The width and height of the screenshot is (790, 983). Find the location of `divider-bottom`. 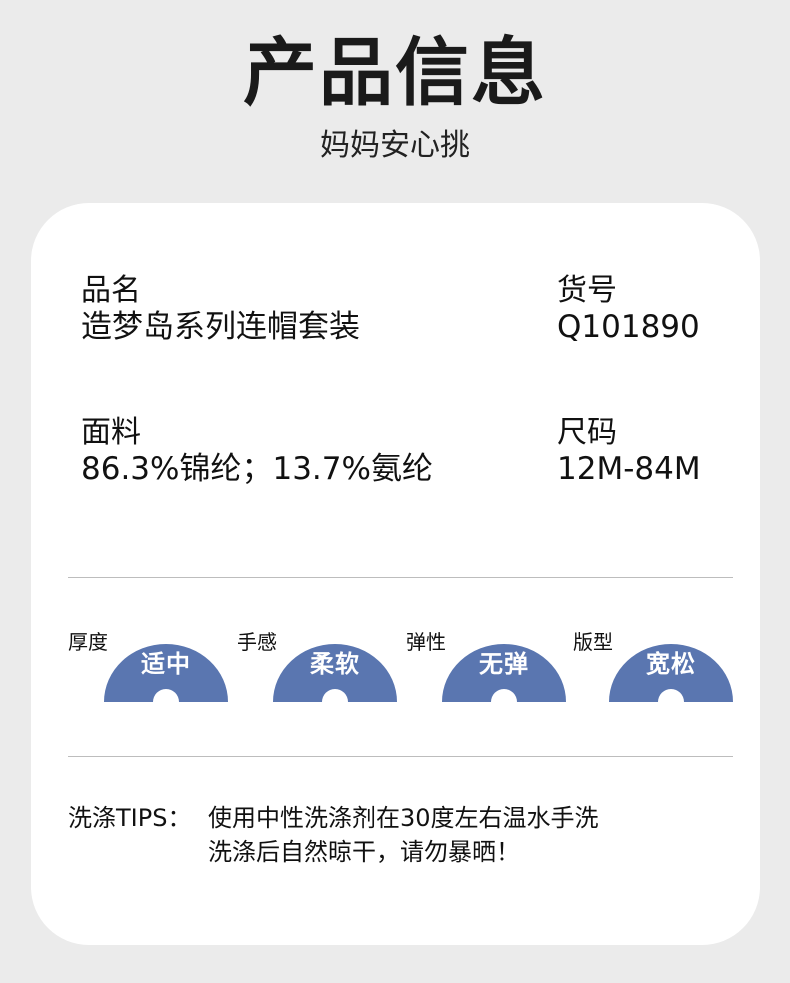

divider-bottom is located at coordinates (400, 756).